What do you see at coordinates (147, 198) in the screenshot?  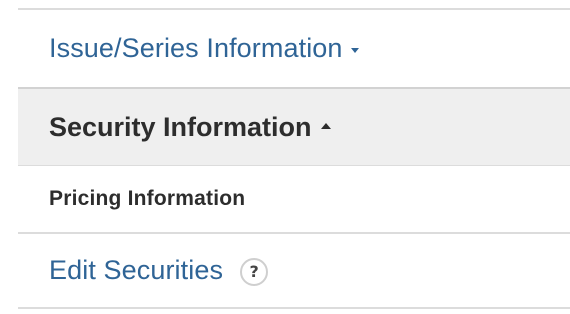 I see `nav-subitem-label: Pricing Information` at bounding box center [147, 198].